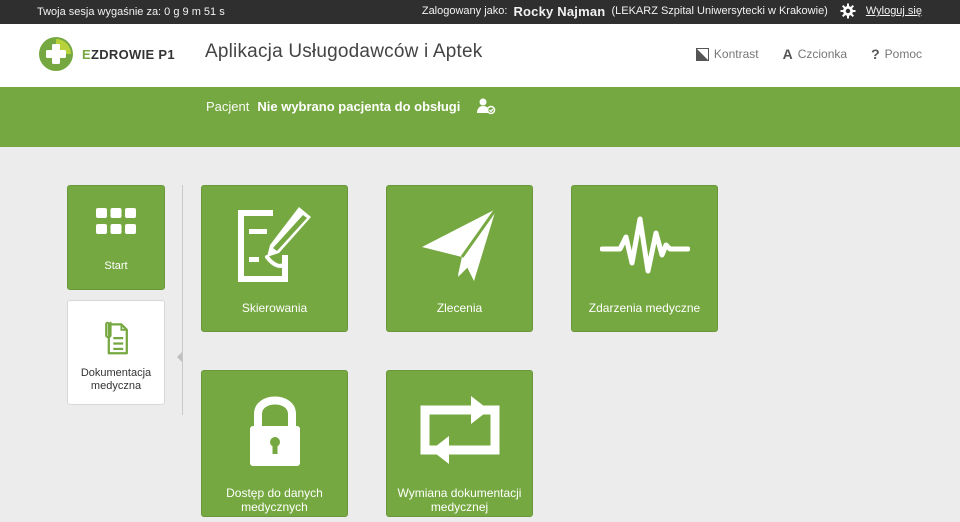 The height and width of the screenshot is (522, 960). I want to click on contrast-label: Kontrast, so click(736, 54).